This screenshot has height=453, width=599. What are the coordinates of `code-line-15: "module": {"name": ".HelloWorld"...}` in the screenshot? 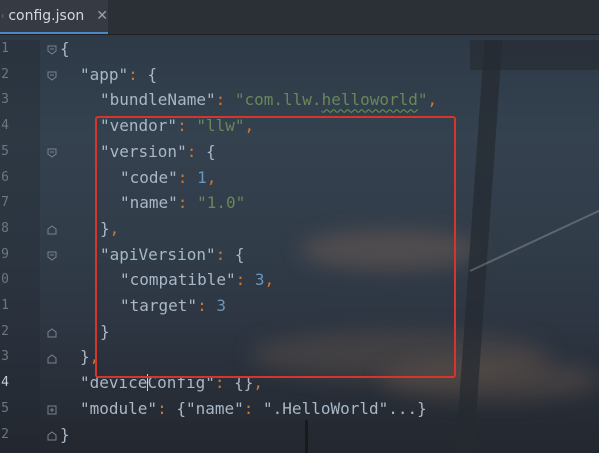 It's located at (253, 409).